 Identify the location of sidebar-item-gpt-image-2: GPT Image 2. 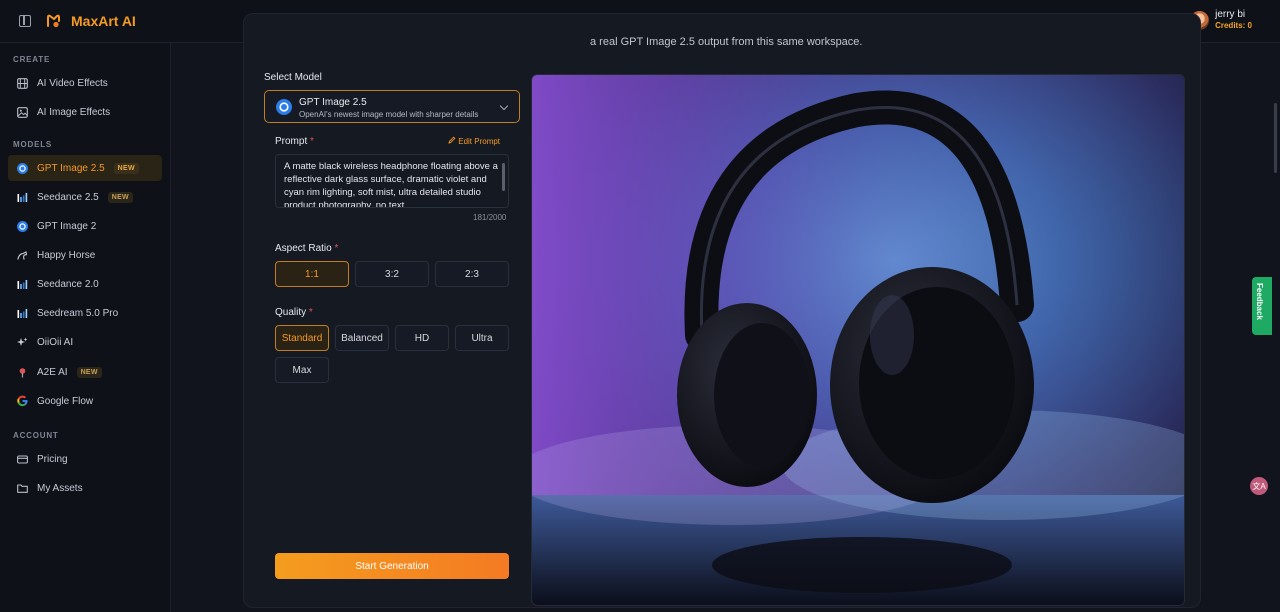
(85, 226).